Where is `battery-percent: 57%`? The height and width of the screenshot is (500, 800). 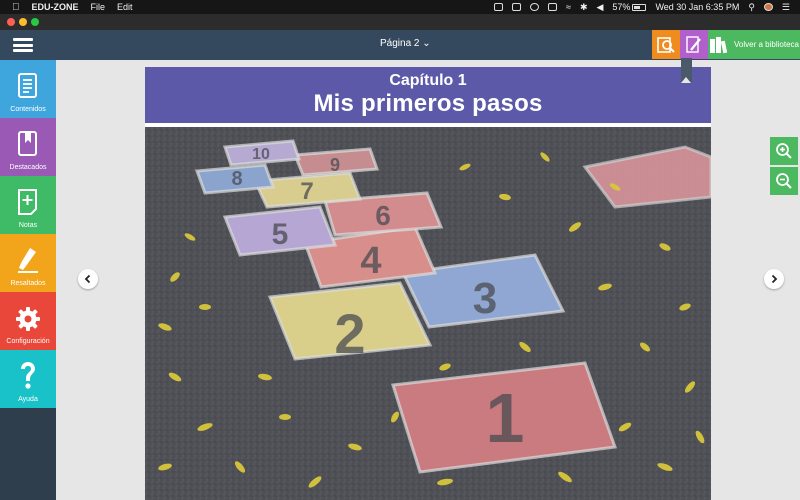 battery-percent: 57% is located at coordinates (621, 7).